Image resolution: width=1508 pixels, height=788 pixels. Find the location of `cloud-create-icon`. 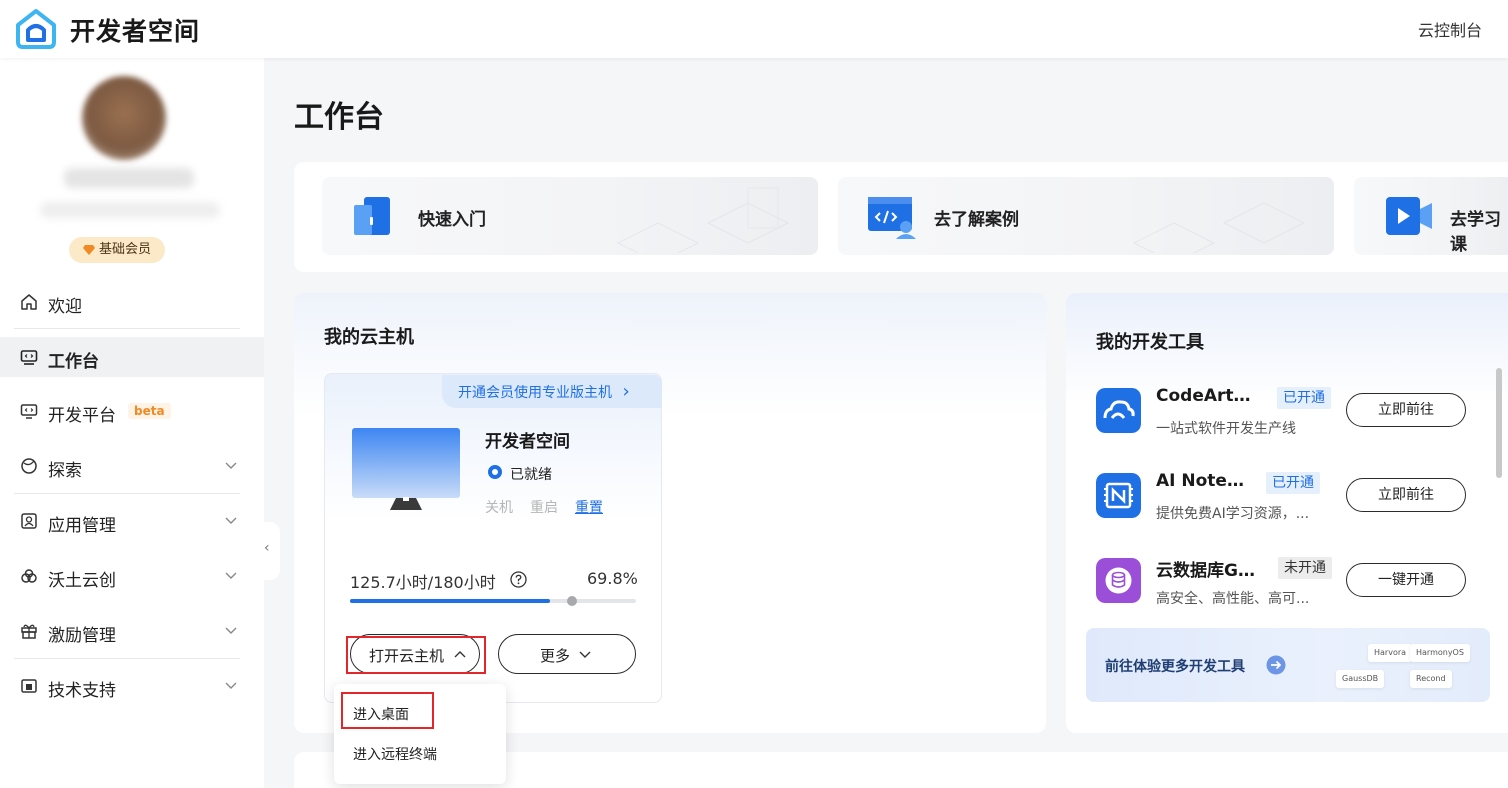

cloud-create-icon is located at coordinates (29, 576).